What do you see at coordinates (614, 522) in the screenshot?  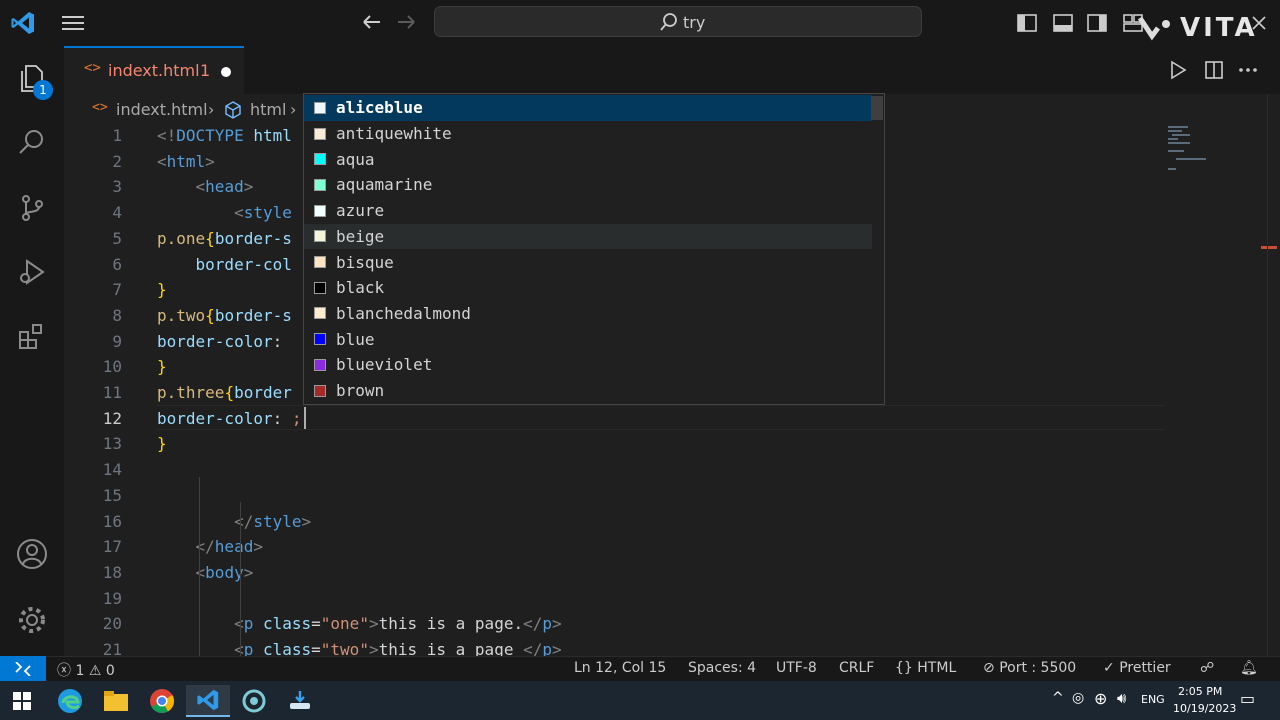 I see `code-line: 16 </style>` at bounding box center [614, 522].